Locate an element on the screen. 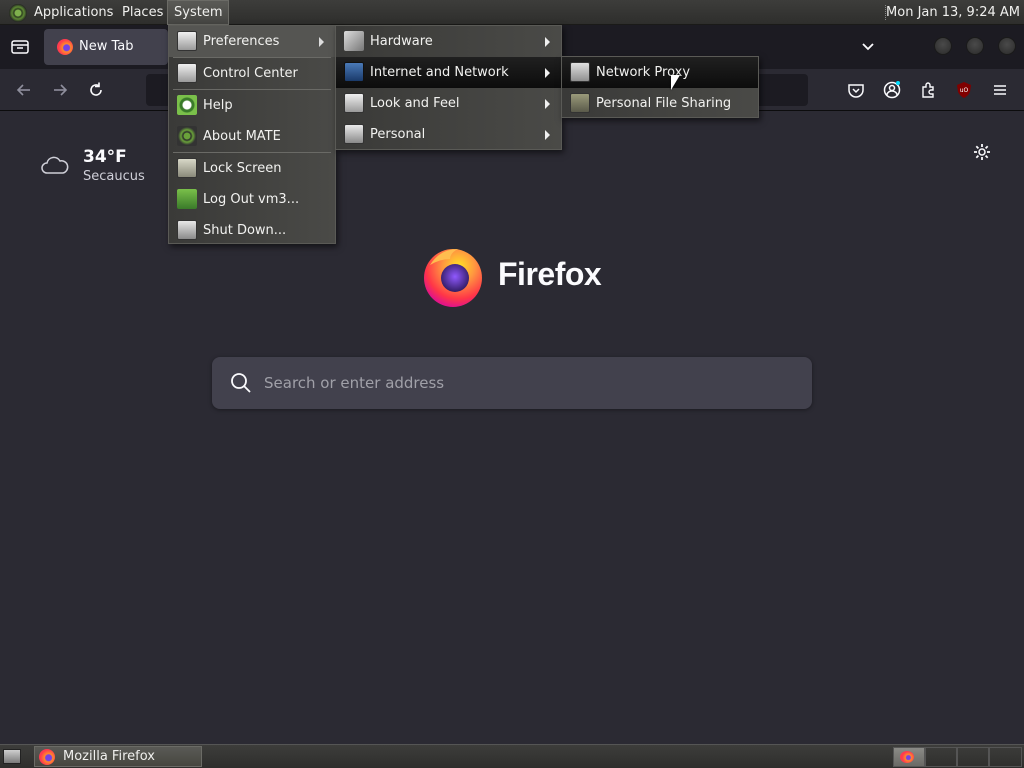 The width and height of the screenshot is (1024, 768). firefox-wordmark: Firefox is located at coordinates (550, 274).